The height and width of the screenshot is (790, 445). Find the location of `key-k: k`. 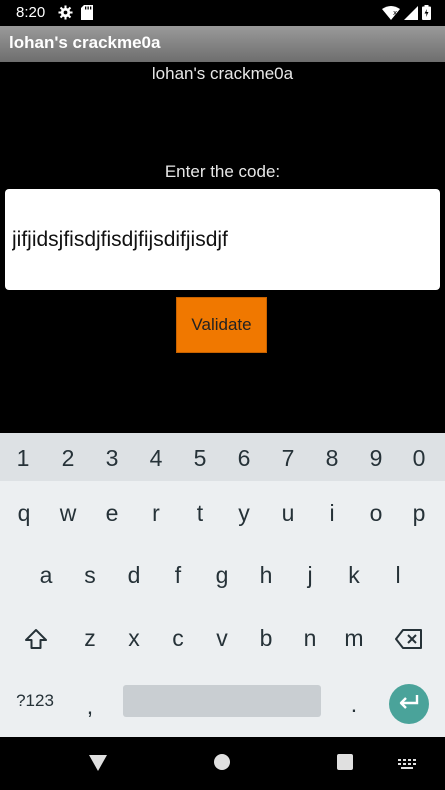

key-k: k is located at coordinates (354, 575).